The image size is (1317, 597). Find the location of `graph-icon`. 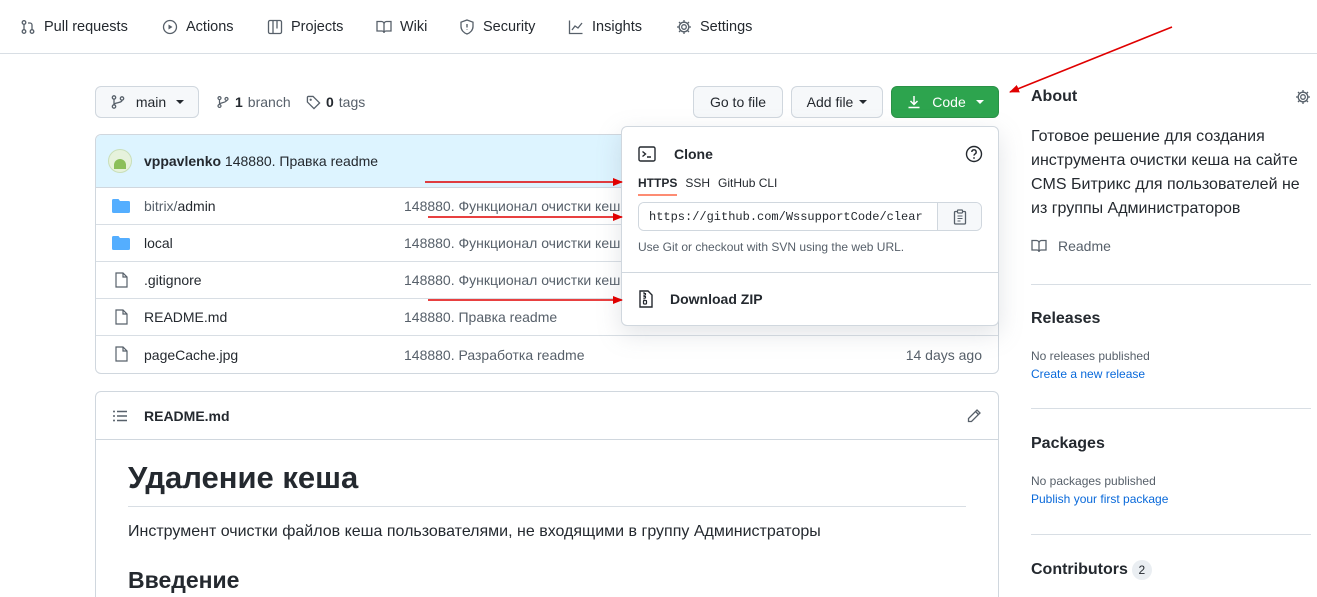

graph-icon is located at coordinates (575, 27).